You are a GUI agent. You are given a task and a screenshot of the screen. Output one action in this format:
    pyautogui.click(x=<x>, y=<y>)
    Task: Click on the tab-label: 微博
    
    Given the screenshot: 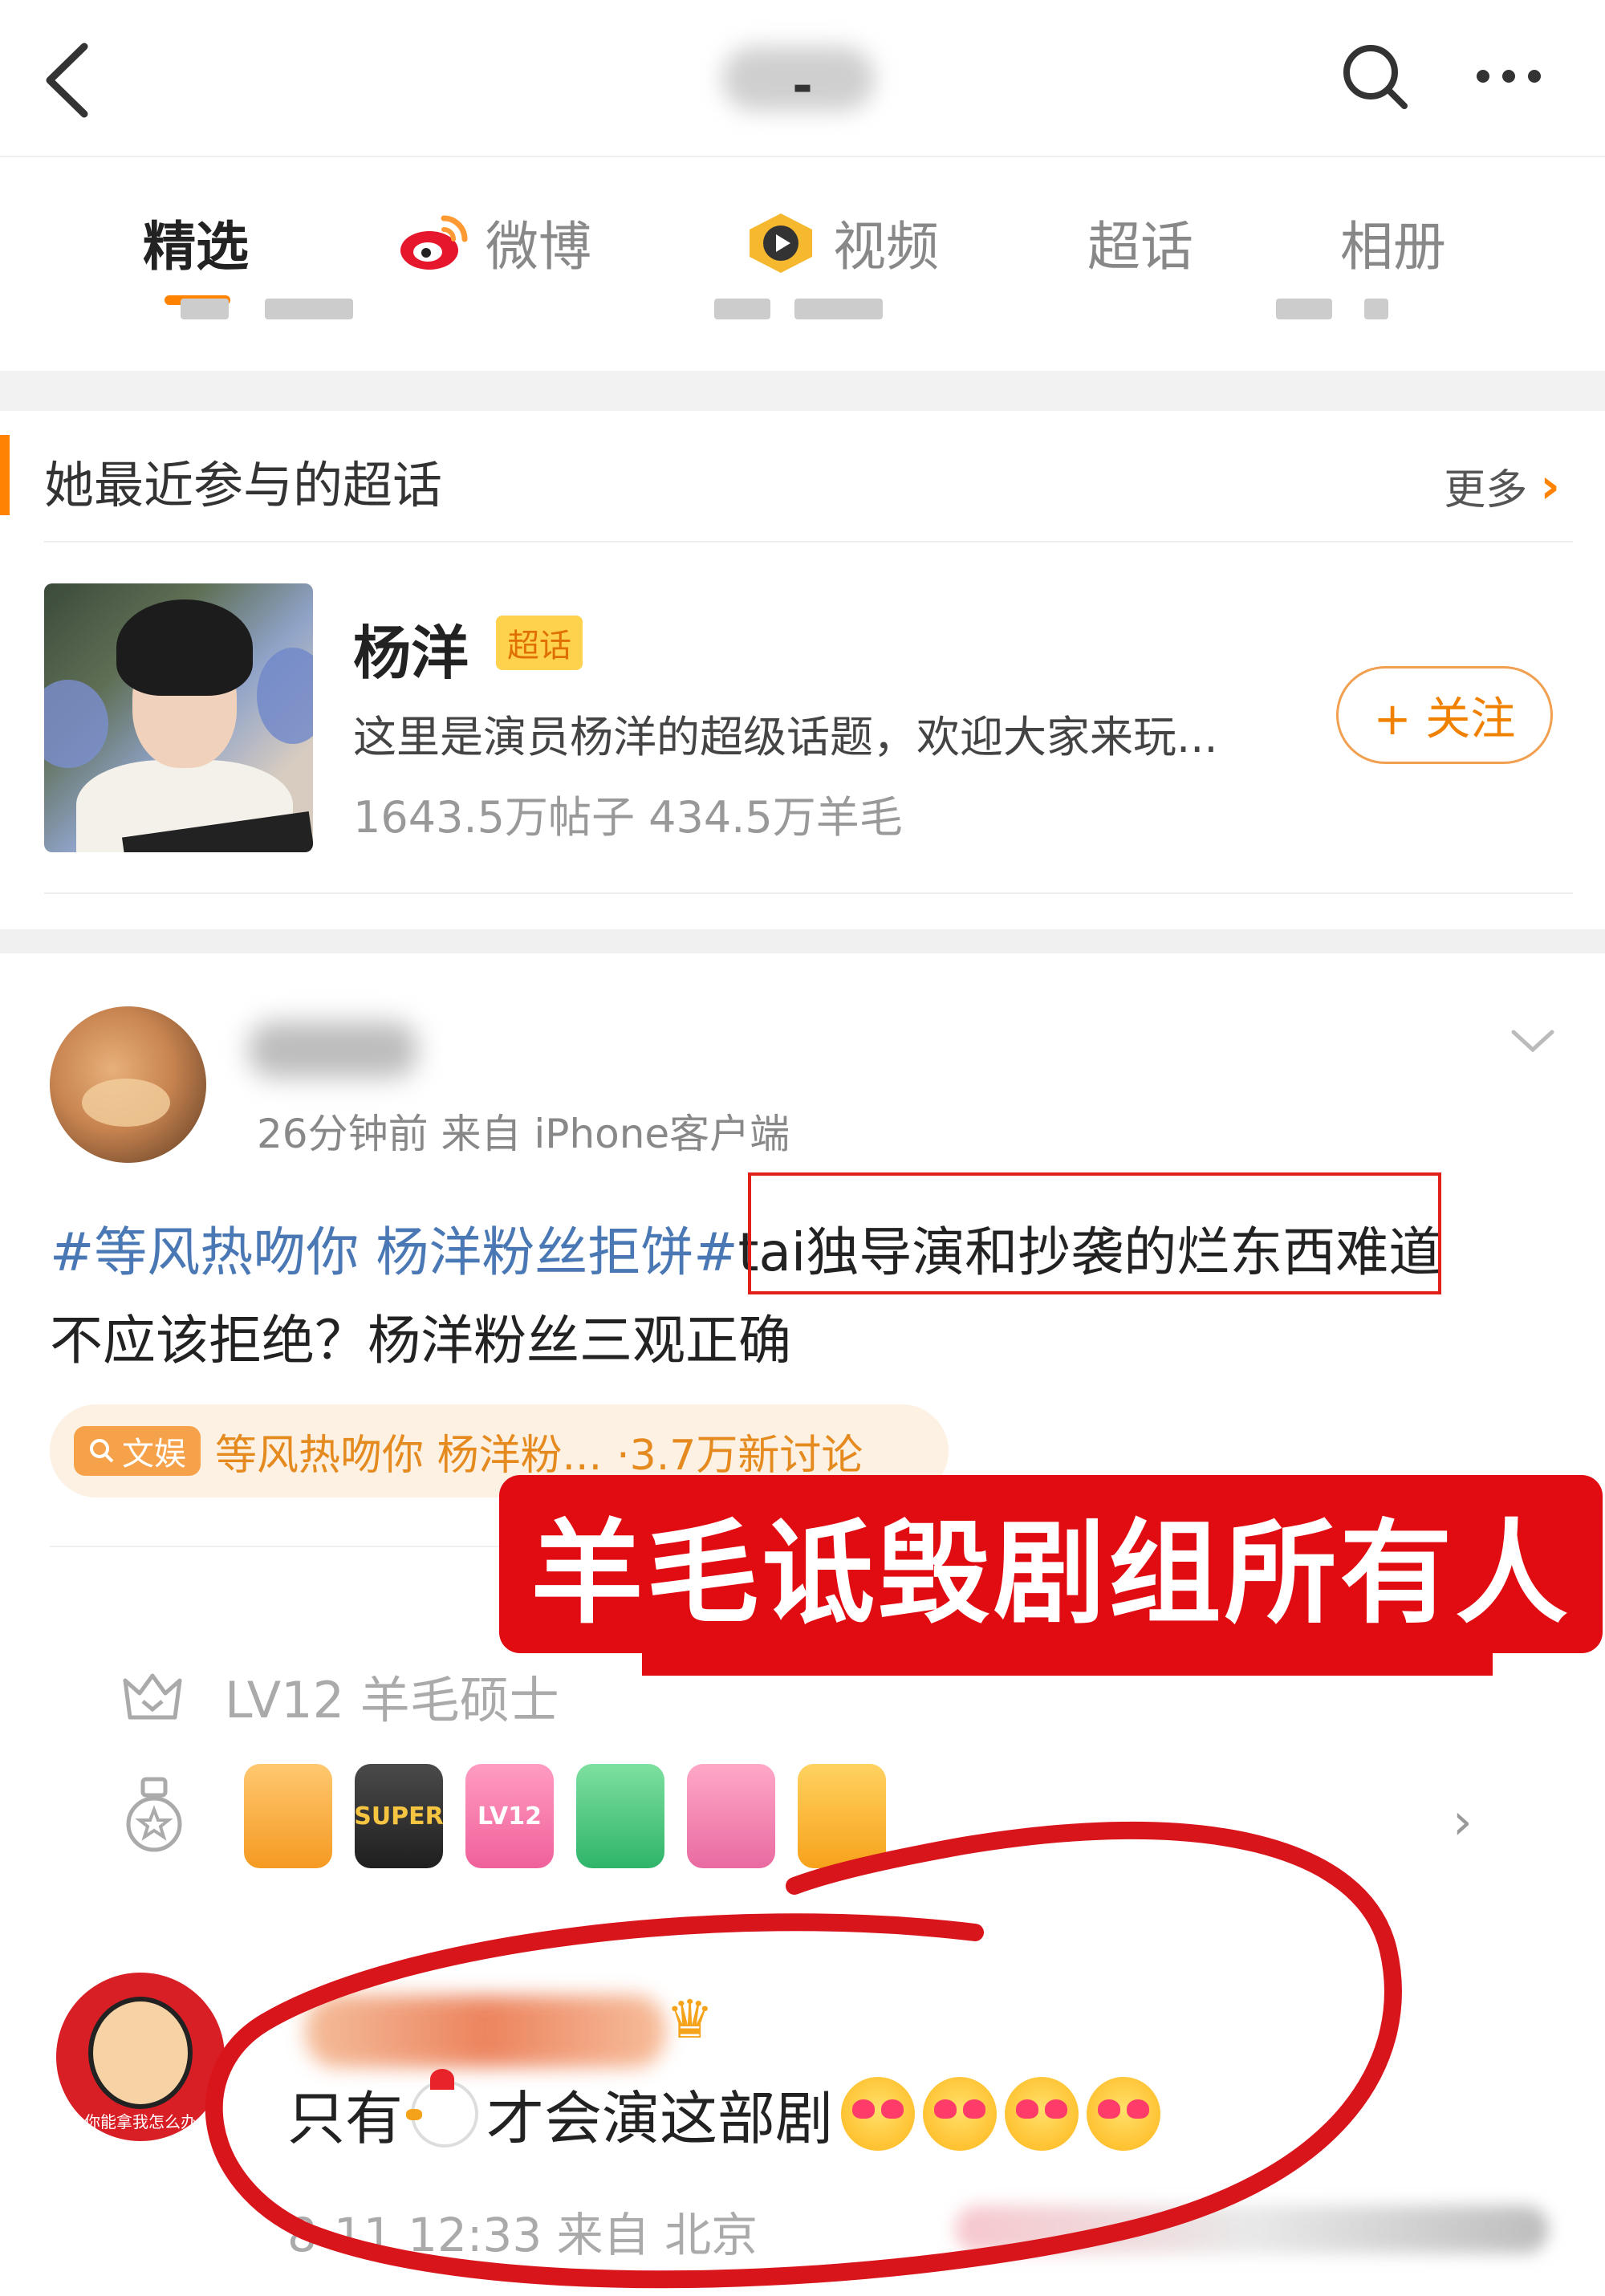 What is the action you would take?
    pyautogui.click(x=538, y=247)
    